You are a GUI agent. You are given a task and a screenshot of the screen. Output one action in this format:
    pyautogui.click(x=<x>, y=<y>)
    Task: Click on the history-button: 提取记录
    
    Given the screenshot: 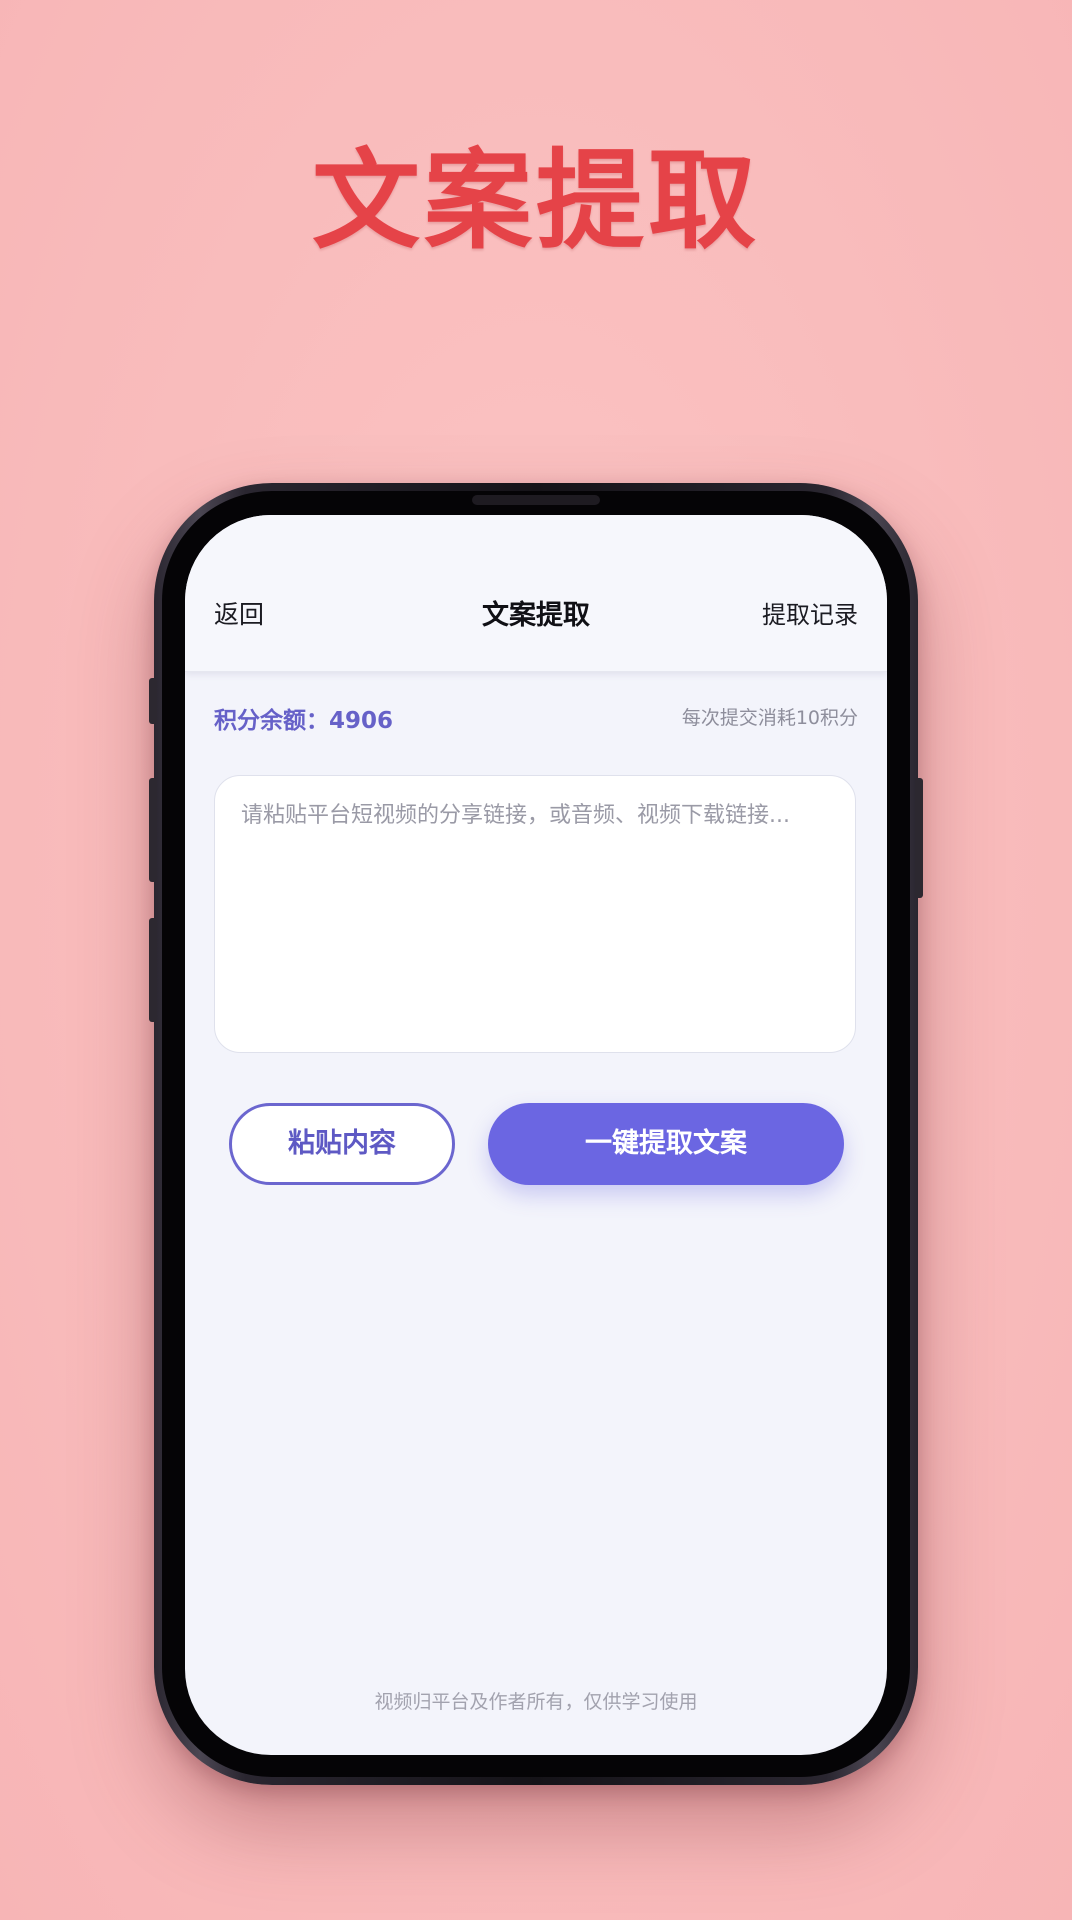 What is the action you would take?
    pyautogui.click(x=810, y=612)
    